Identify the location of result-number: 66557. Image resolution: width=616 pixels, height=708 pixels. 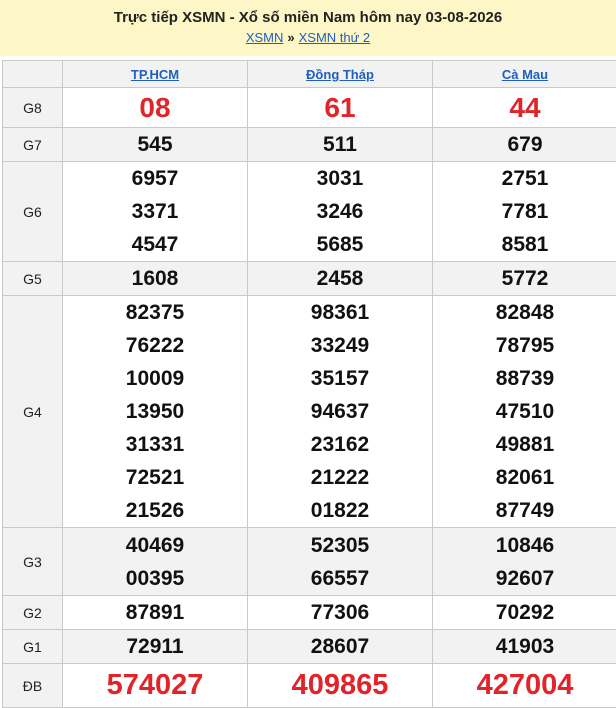
(340, 578).